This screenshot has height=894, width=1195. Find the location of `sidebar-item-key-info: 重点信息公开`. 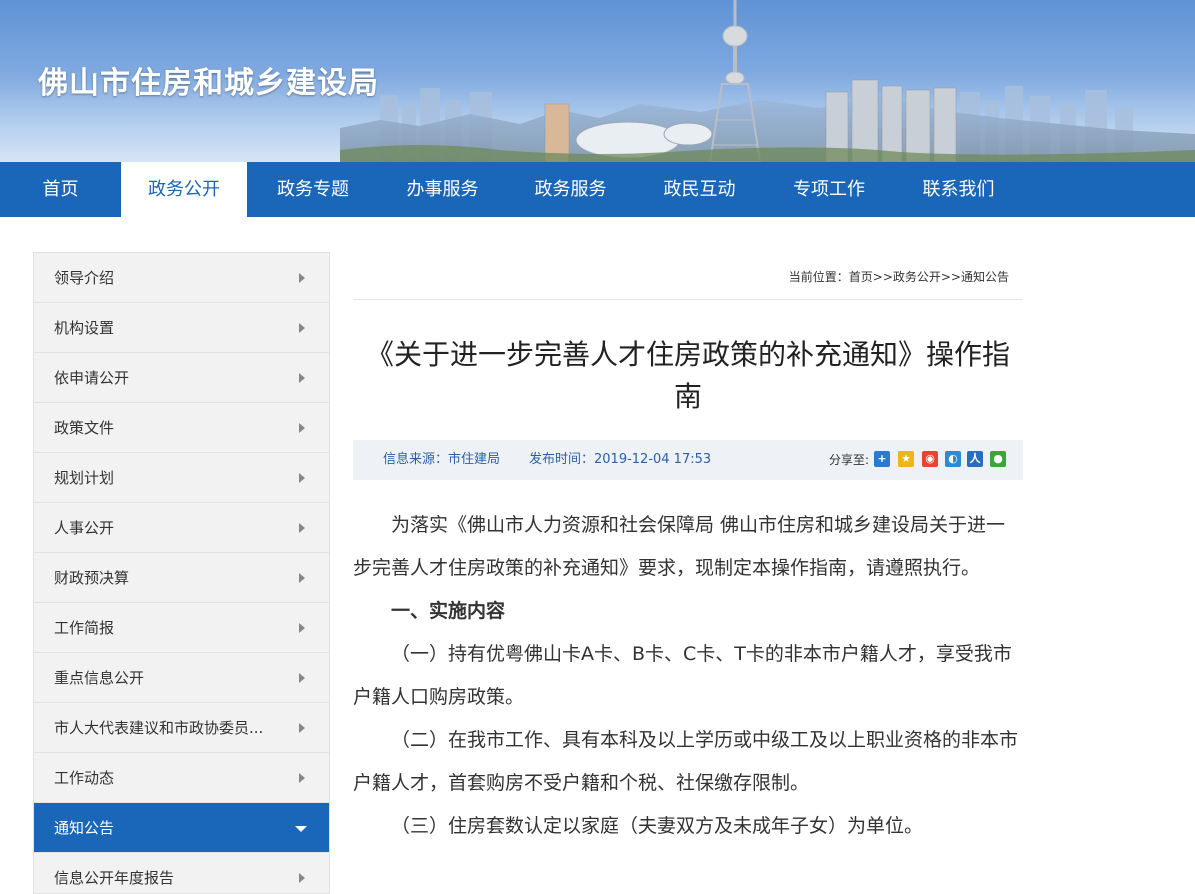

sidebar-item-key-info: 重点信息公开 is located at coordinates (181, 678).